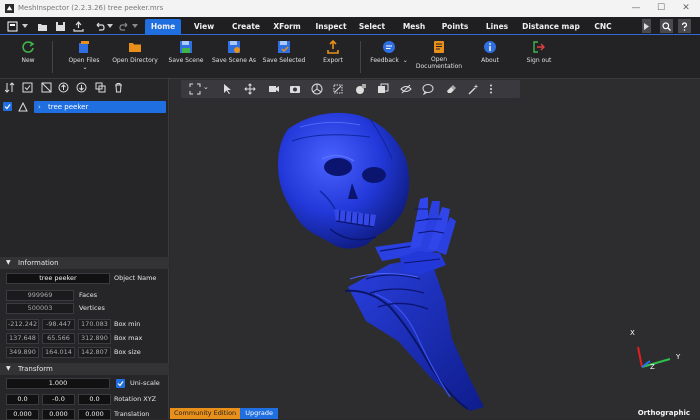 The height and width of the screenshot is (420, 700). Describe the element at coordinates (60, 26) in the screenshot. I see `quick-save-icon` at that location.